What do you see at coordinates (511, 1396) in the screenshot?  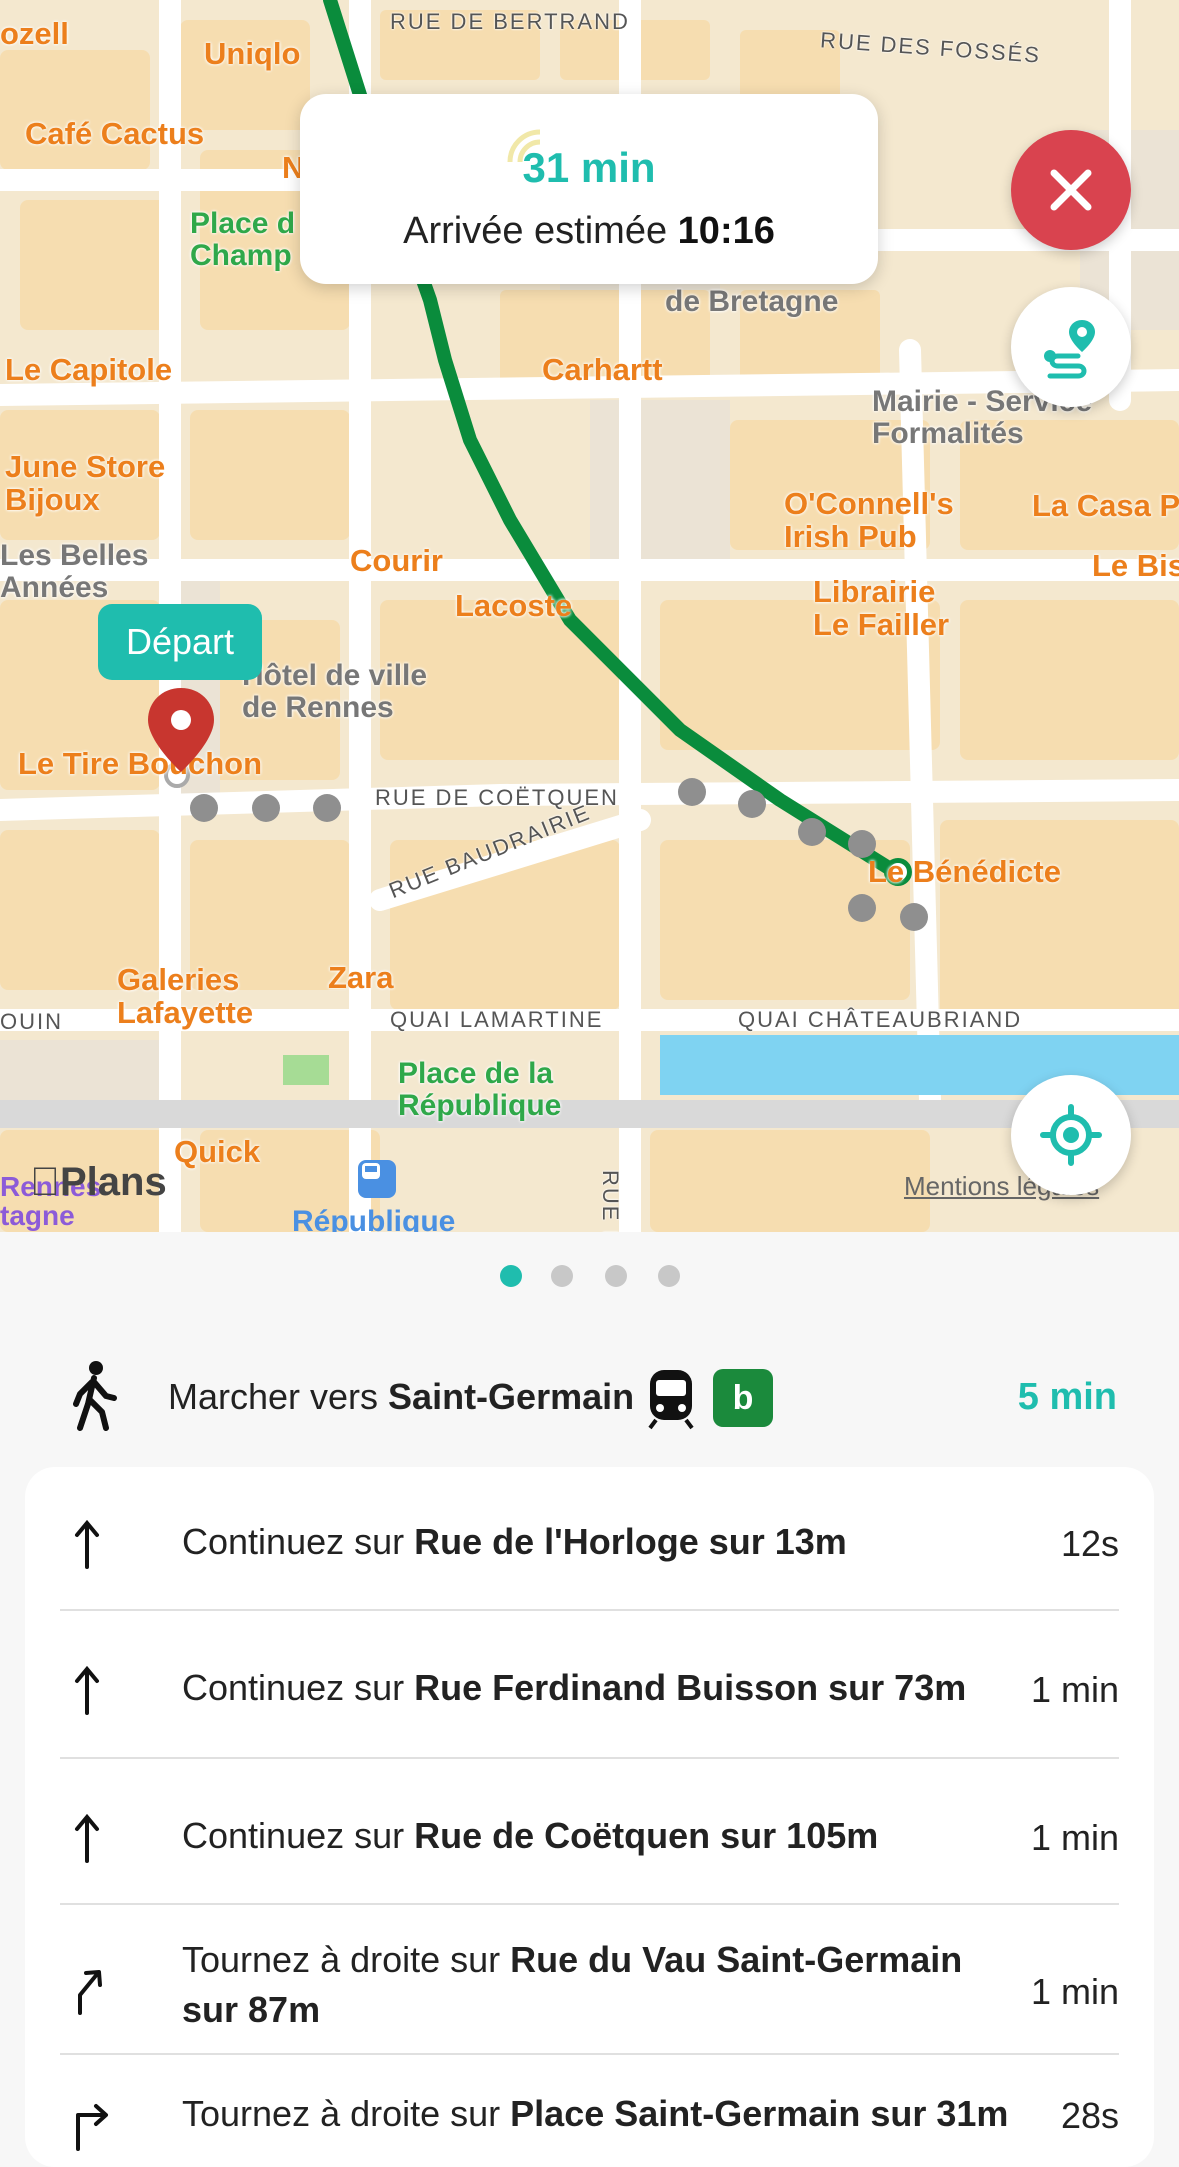 I see `walk-destination: Saint-Germain` at bounding box center [511, 1396].